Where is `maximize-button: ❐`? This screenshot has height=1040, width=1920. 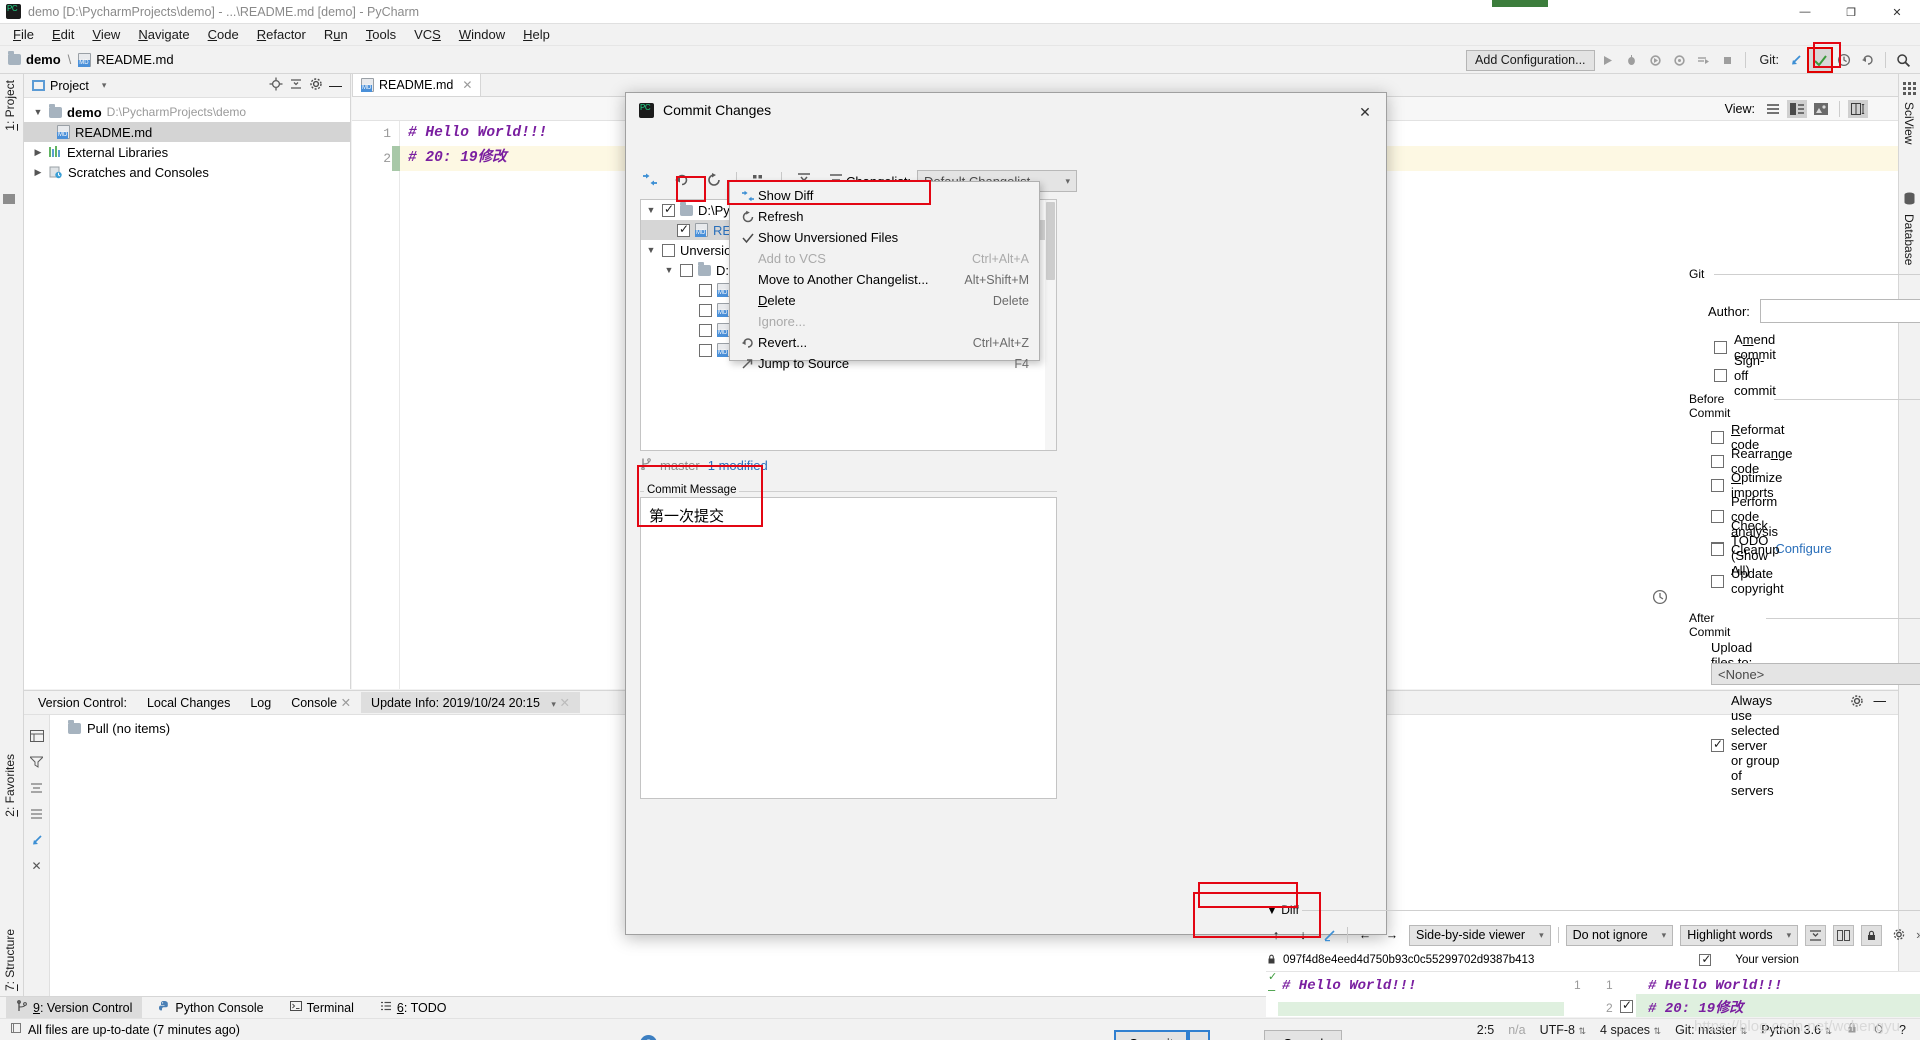
maximize-button: ❐ is located at coordinates (1851, 12).